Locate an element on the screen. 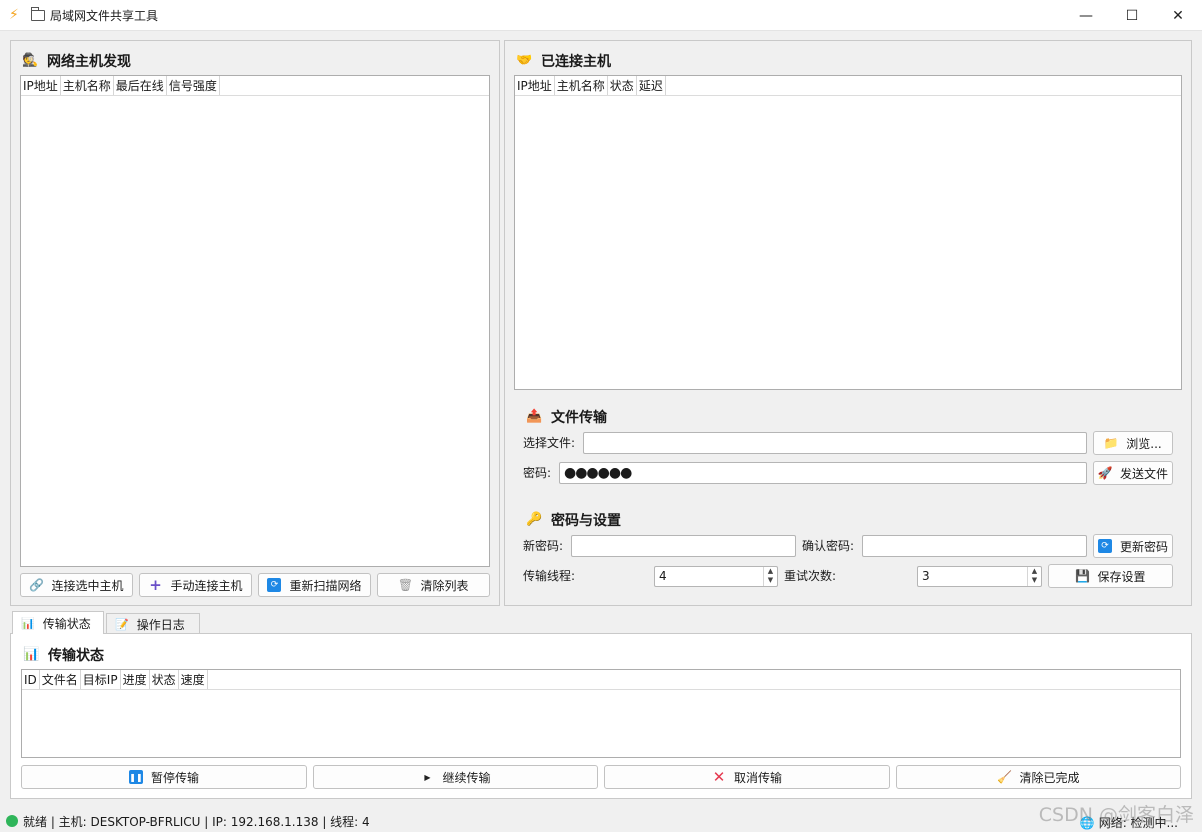 This screenshot has height=832, width=1202. file-path-input is located at coordinates (835, 443).